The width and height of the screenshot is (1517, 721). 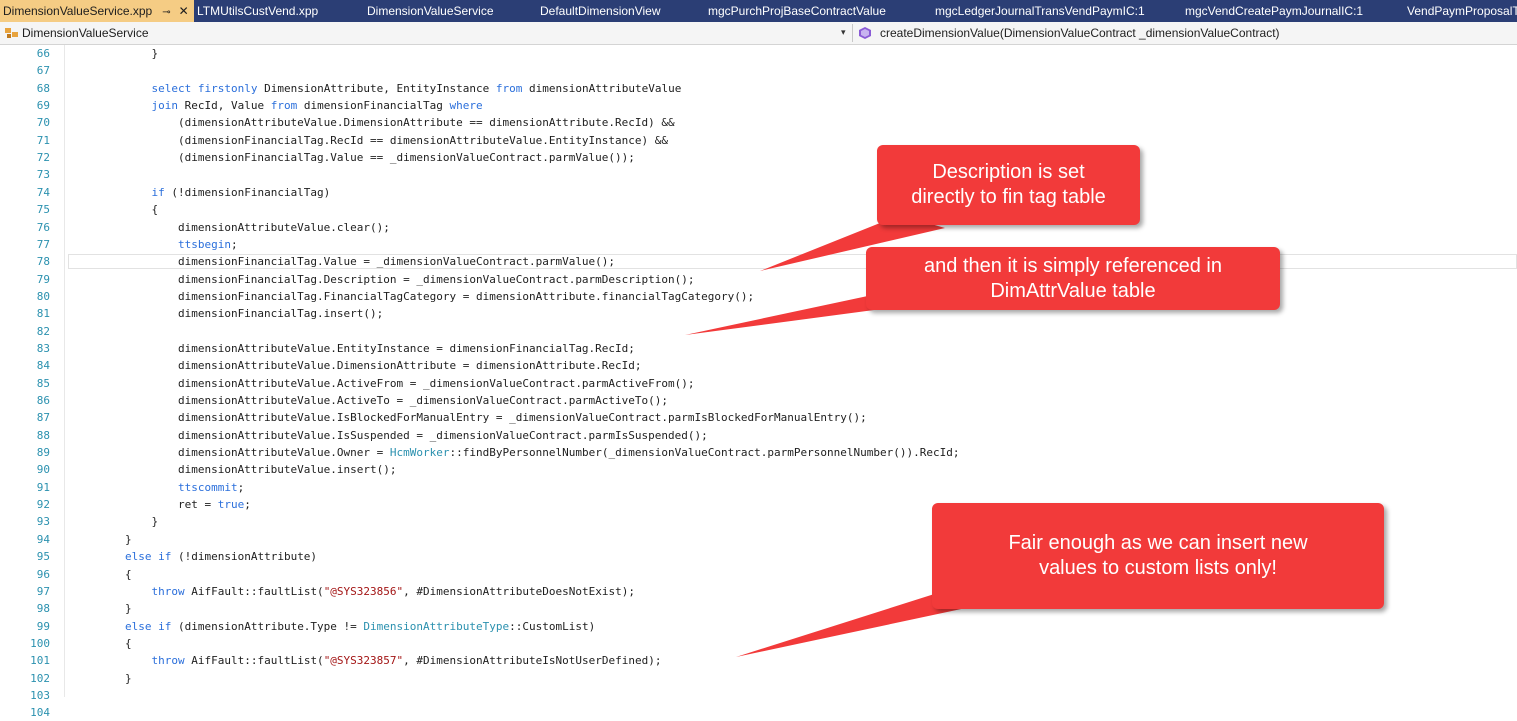 I want to click on line-number: 104, so click(x=40, y=713).